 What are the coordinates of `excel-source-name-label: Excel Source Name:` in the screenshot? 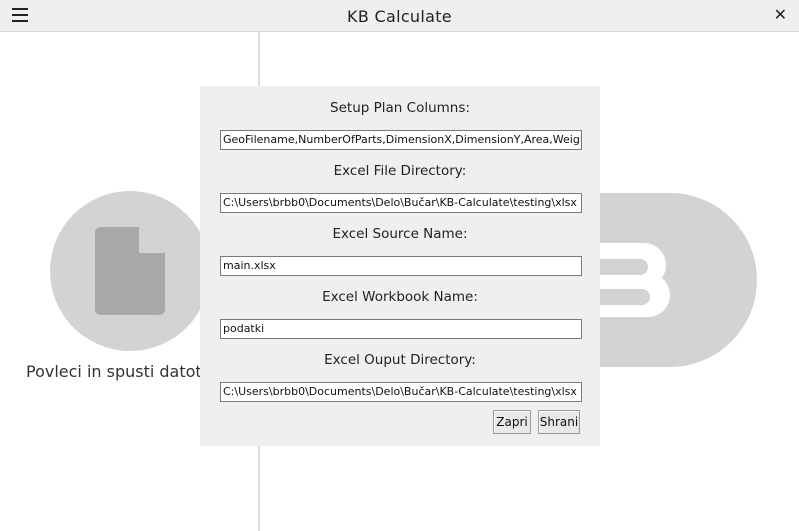 It's located at (400, 234).